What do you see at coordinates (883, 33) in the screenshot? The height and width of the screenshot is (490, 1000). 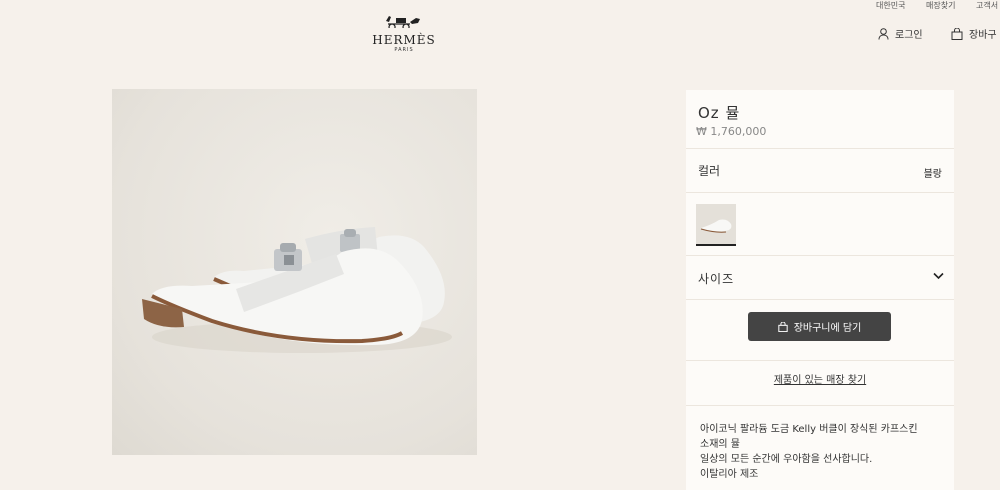 I see `user-icon` at bounding box center [883, 33].